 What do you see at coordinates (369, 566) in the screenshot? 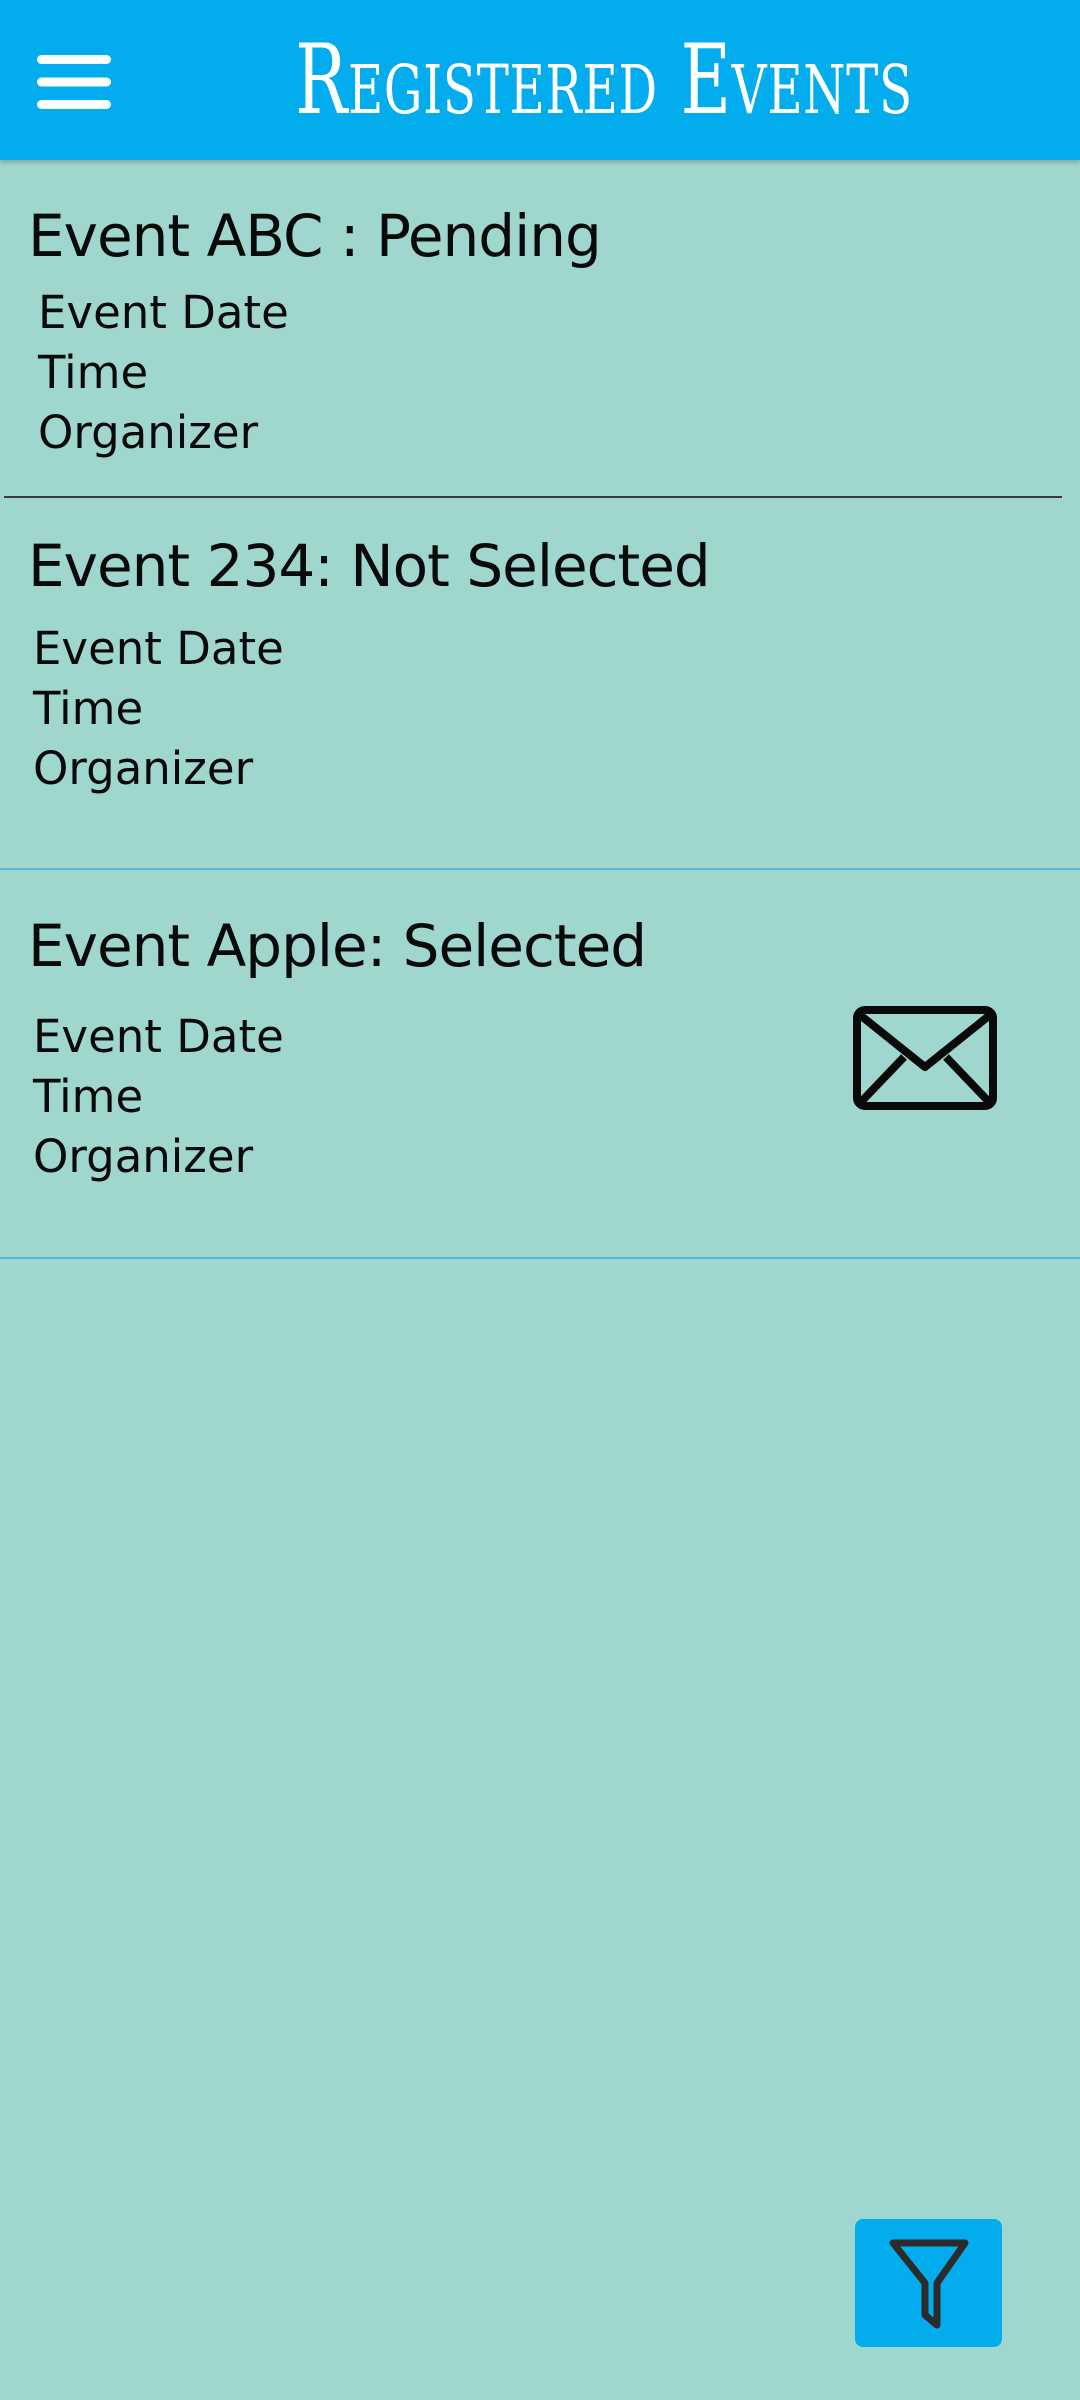
I see `event-name: Event 234: Not Selected` at bounding box center [369, 566].